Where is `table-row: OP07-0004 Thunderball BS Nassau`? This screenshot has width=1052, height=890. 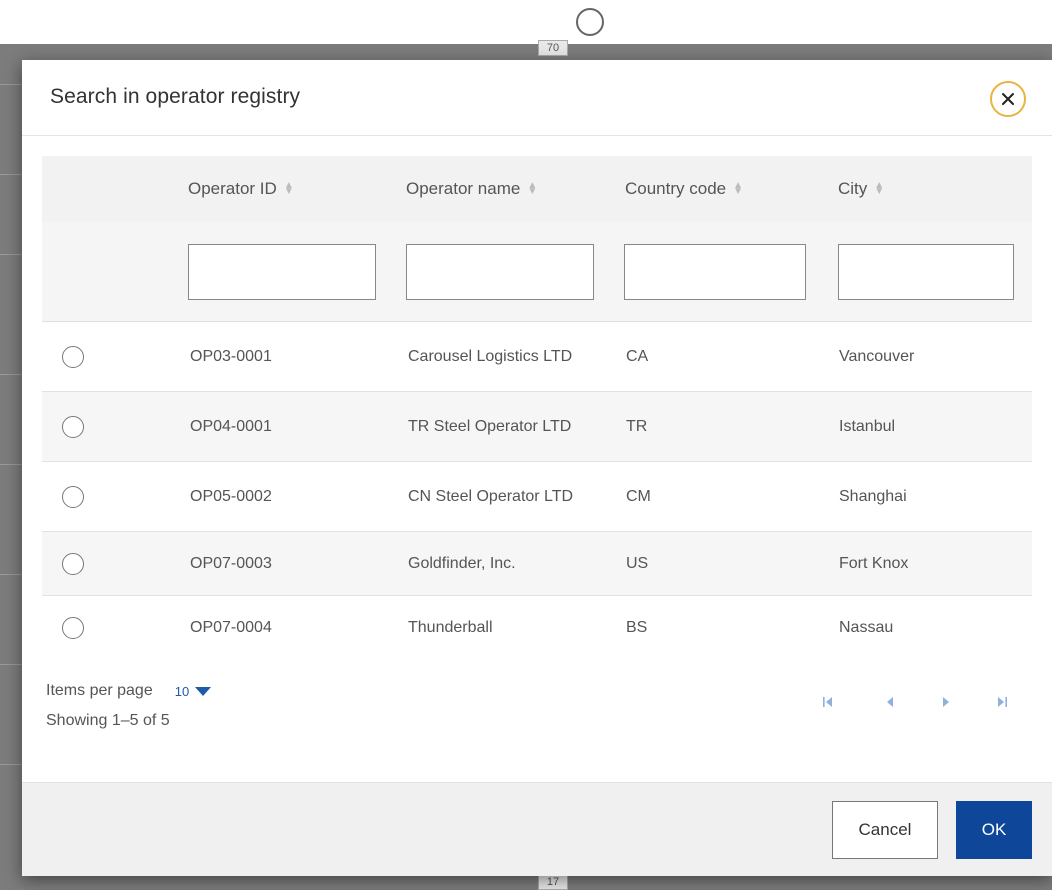
table-row: OP07-0004 Thunderball BS Nassau is located at coordinates (537, 628).